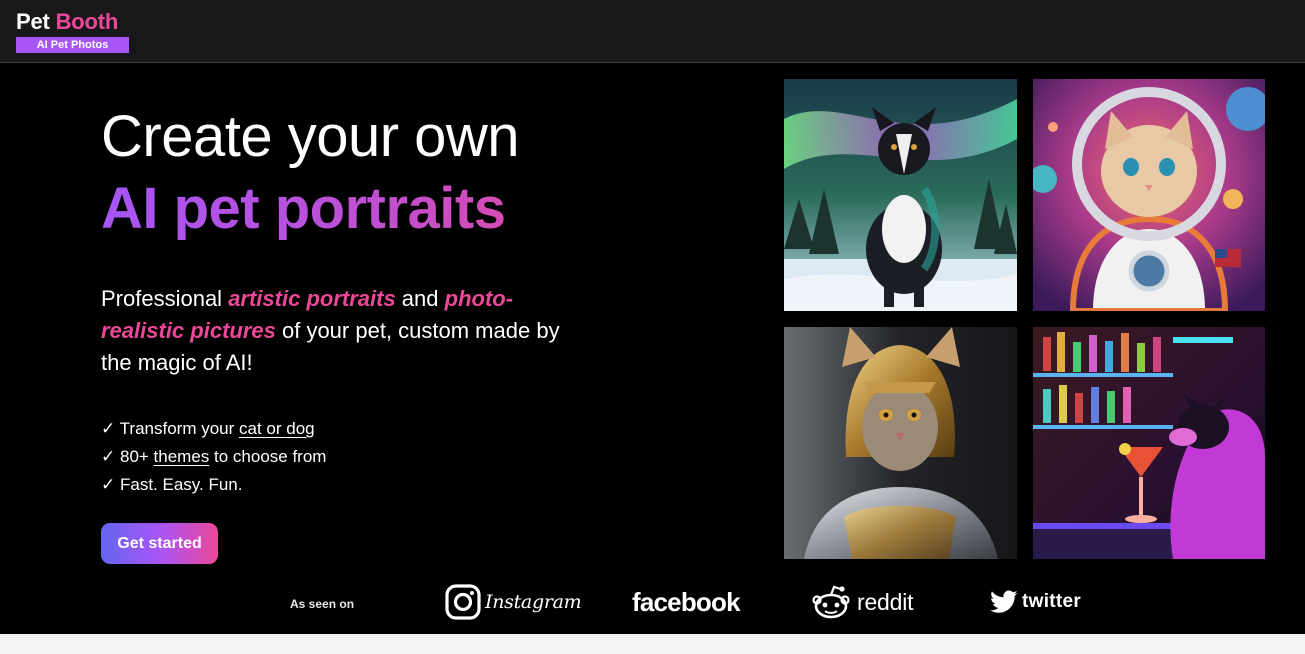 Image resolution: width=1305 pixels, height=654 pixels. Describe the element at coordinates (652, 31) in the screenshot. I see `top-header: Pet Booth AI Pet Photos` at that location.